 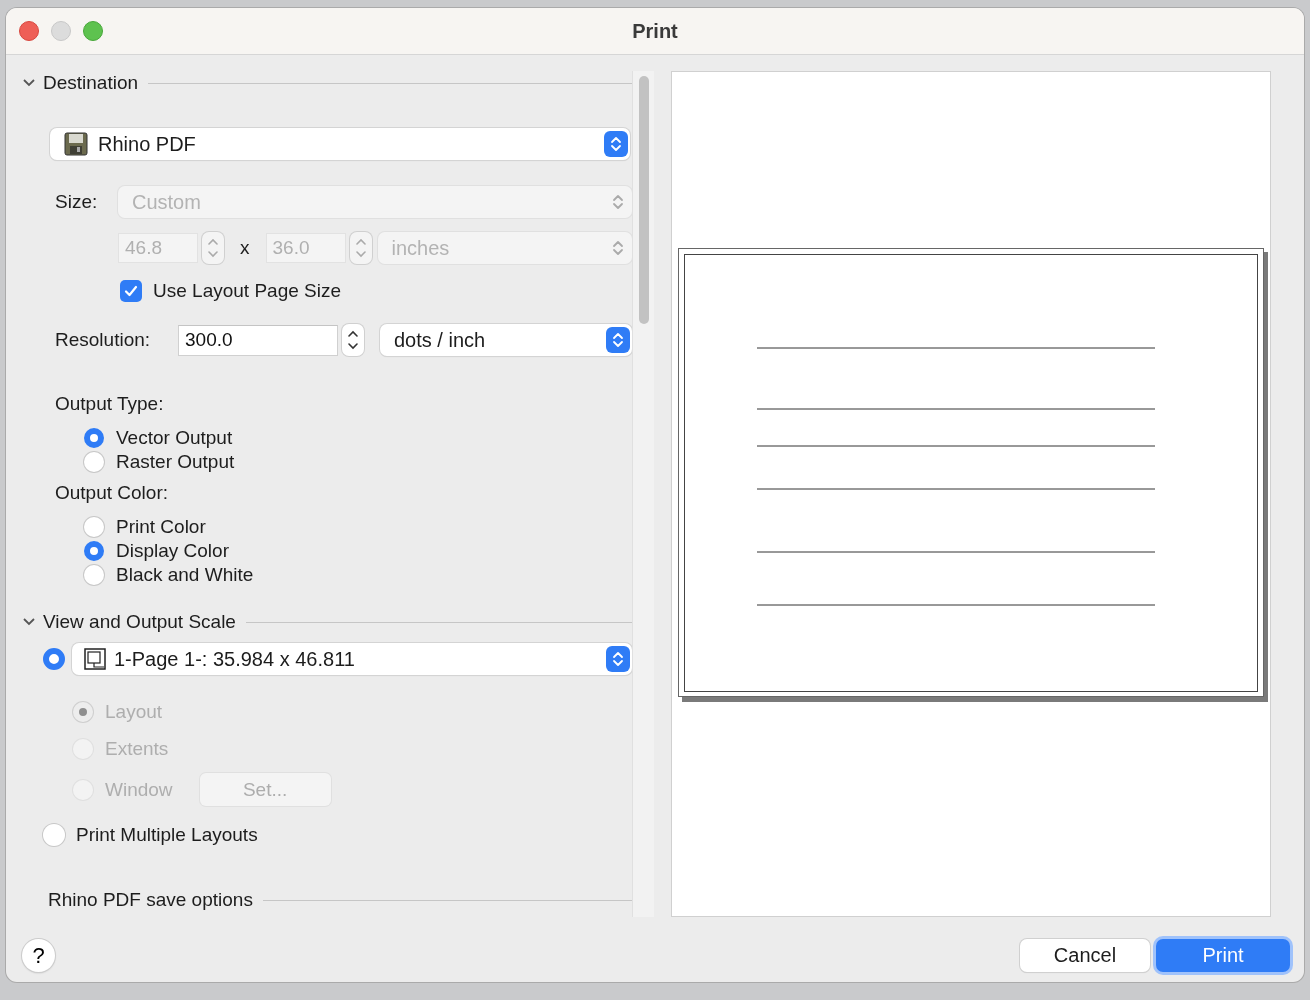 What do you see at coordinates (77, 202) in the screenshot?
I see `field-label: Size:` at bounding box center [77, 202].